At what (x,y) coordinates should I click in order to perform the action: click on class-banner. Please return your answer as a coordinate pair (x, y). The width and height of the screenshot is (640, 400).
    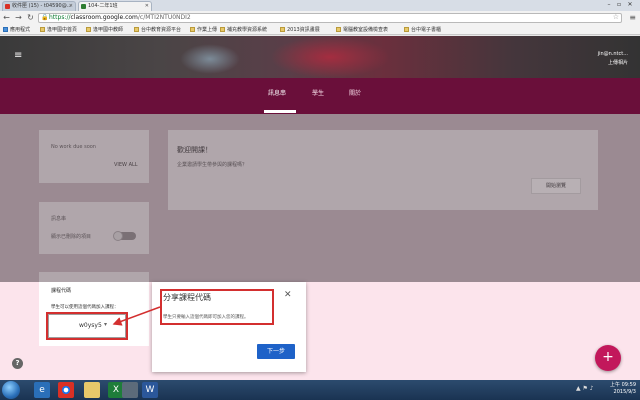
    Looking at the image, I should click on (320, 57).